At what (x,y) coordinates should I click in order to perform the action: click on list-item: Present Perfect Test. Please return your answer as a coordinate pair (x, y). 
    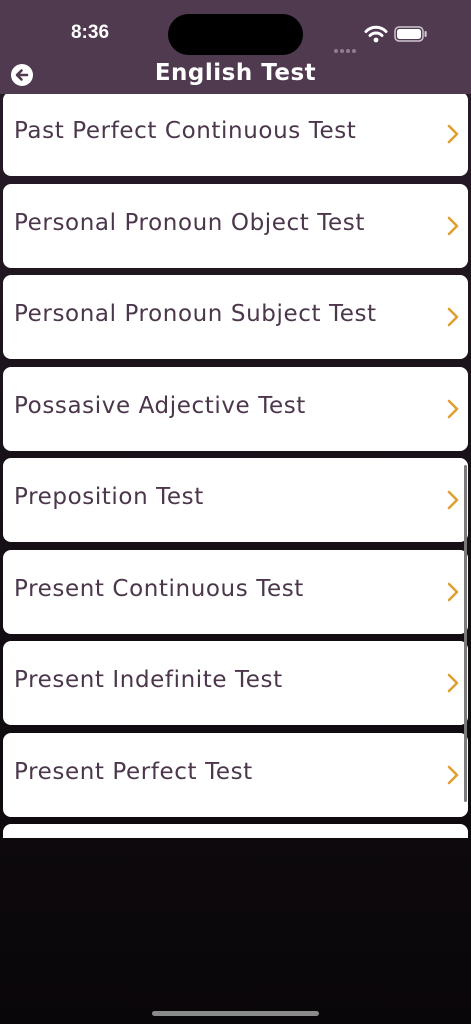
    Looking at the image, I should click on (235, 774).